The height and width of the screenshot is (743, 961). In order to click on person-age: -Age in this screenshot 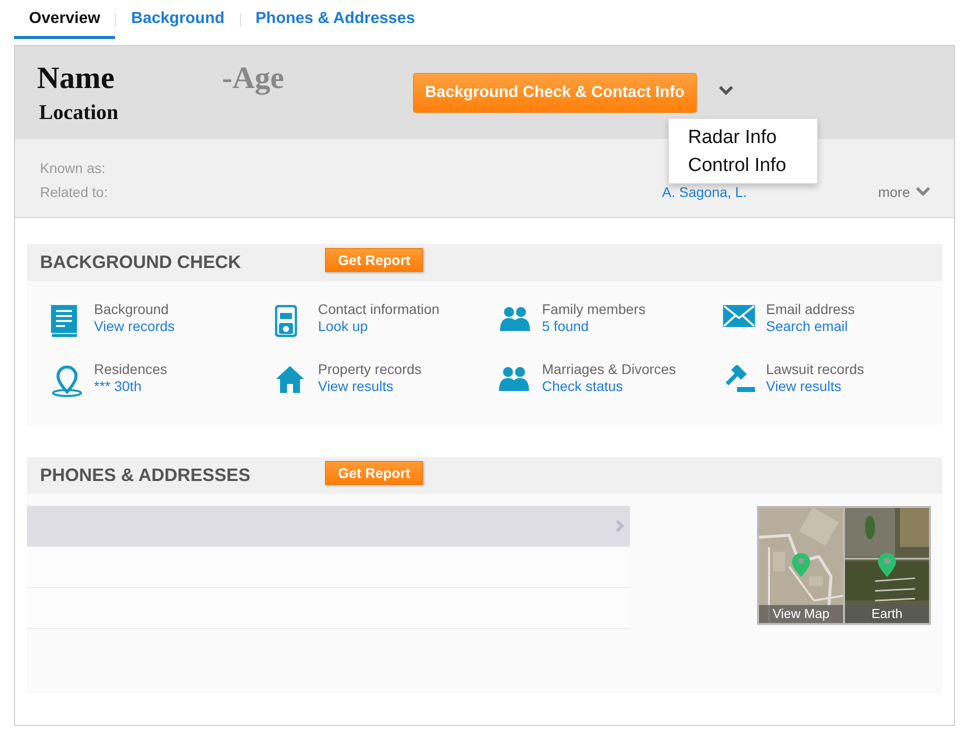, I will do `click(253, 78)`.